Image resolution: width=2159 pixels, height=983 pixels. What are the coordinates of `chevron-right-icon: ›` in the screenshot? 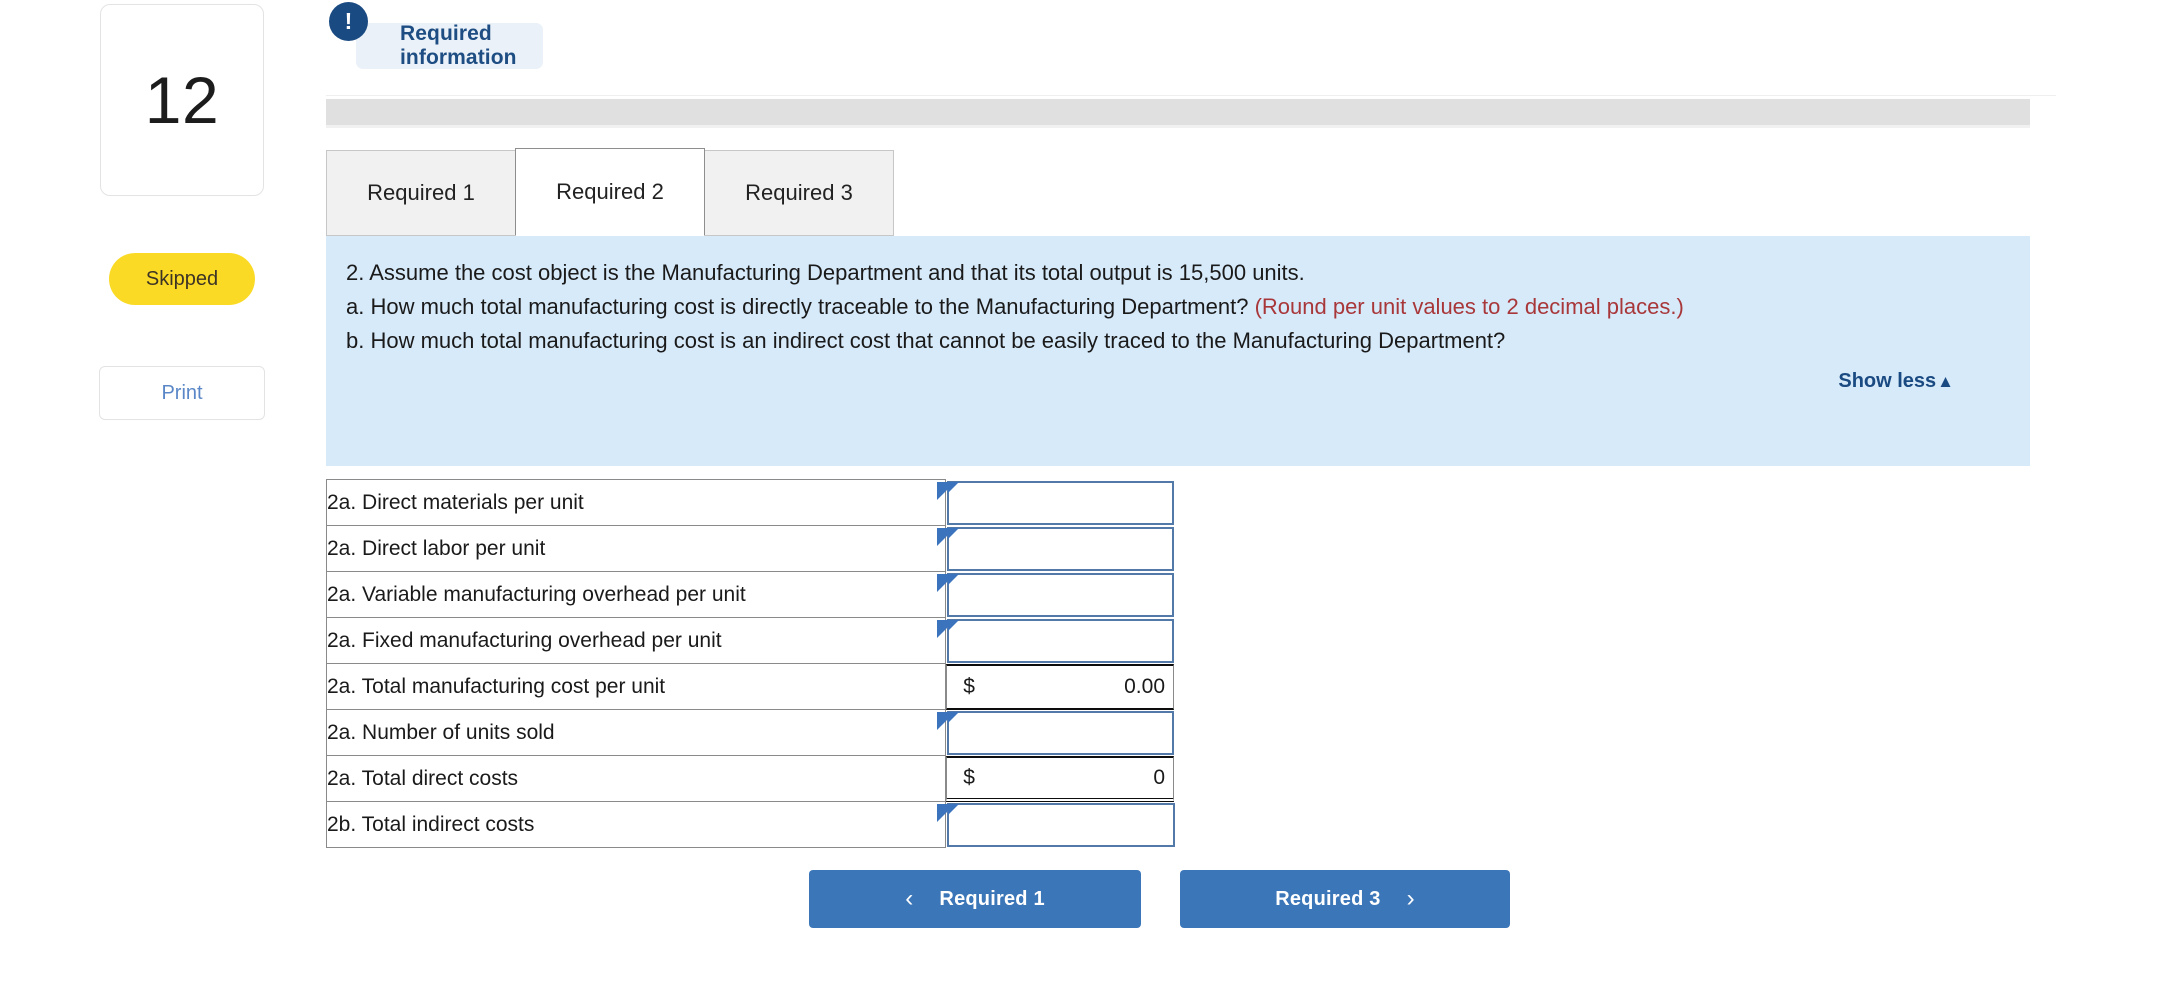 It's located at (1410, 898).